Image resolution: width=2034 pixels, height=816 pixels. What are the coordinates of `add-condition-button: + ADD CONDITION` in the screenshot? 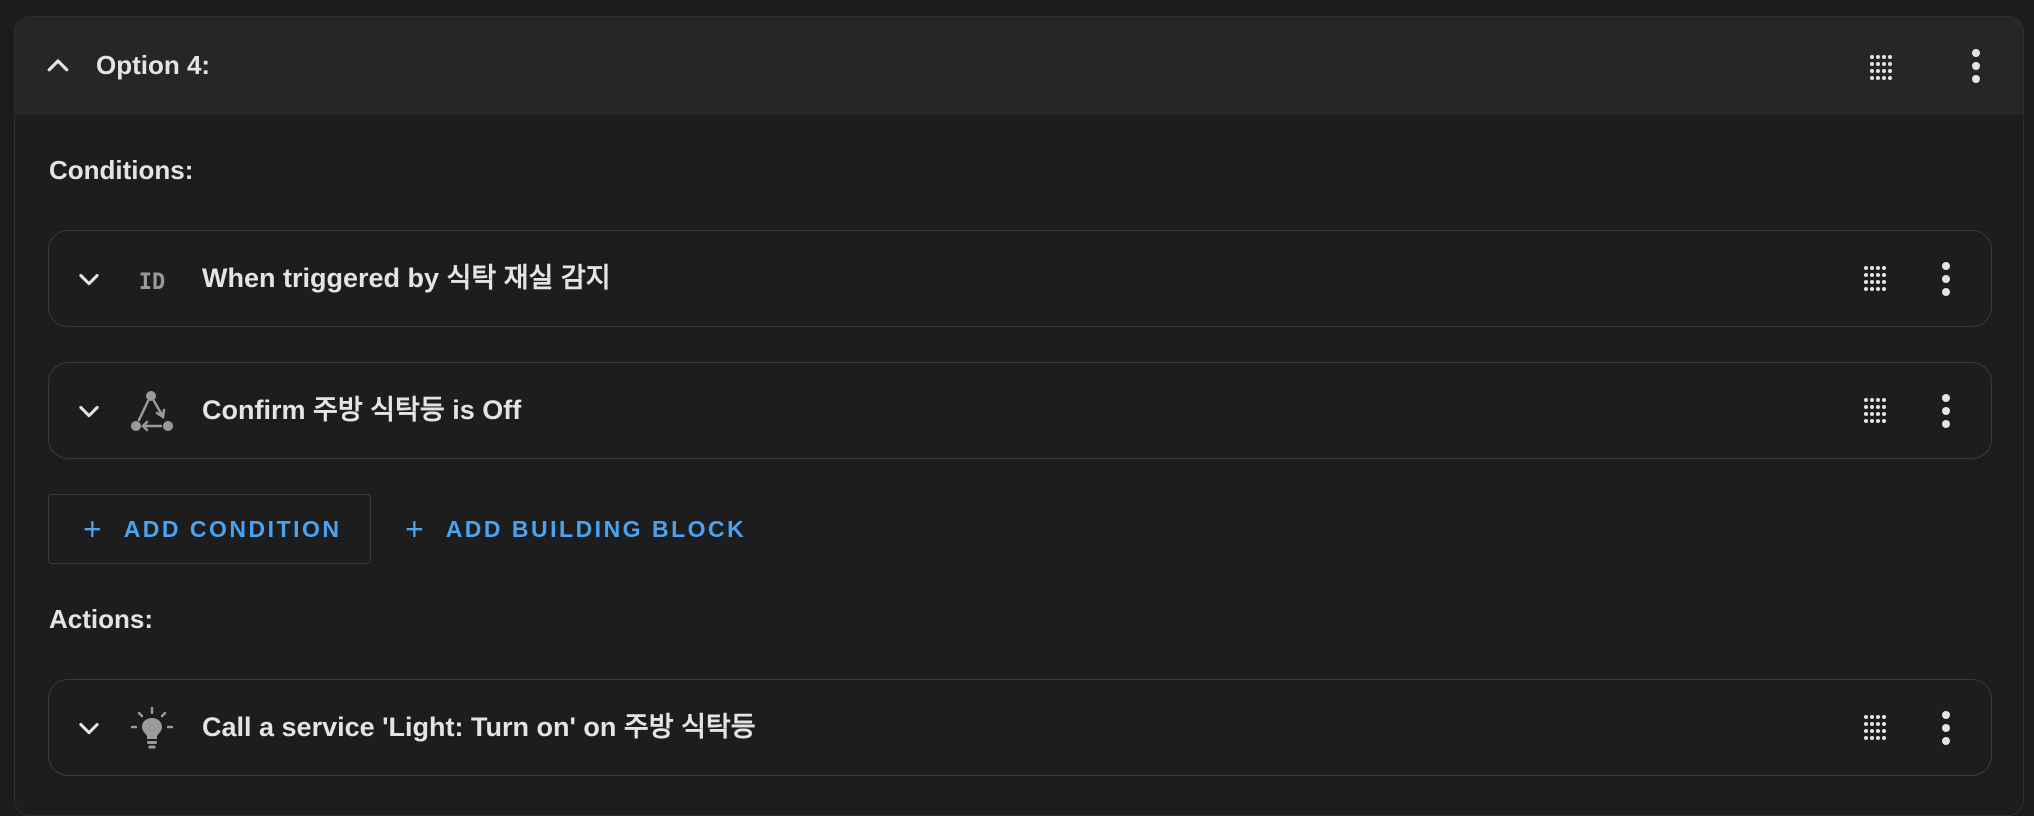 It's located at (209, 529).